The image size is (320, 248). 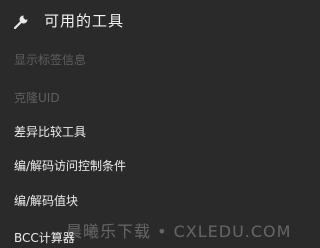 What do you see at coordinates (22, 21) in the screenshot?
I see `wrench-icon` at bounding box center [22, 21].